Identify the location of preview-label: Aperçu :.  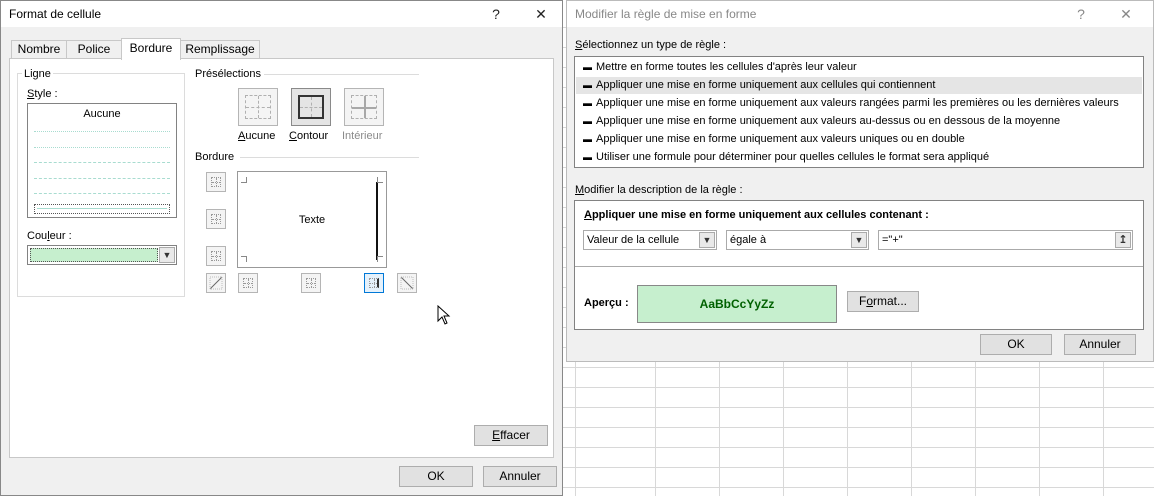
(606, 303).